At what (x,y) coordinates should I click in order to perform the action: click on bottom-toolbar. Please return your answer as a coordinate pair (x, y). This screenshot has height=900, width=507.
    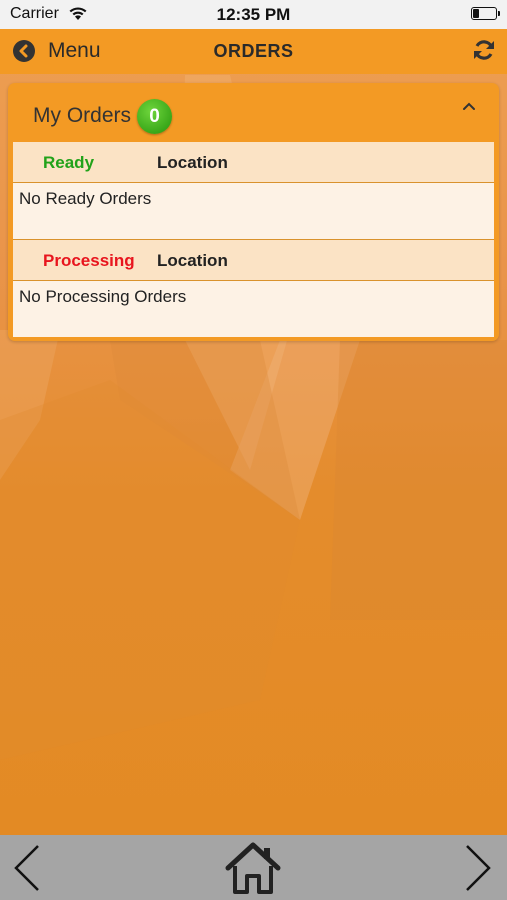
    Looking at the image, I should click on (253, 867).